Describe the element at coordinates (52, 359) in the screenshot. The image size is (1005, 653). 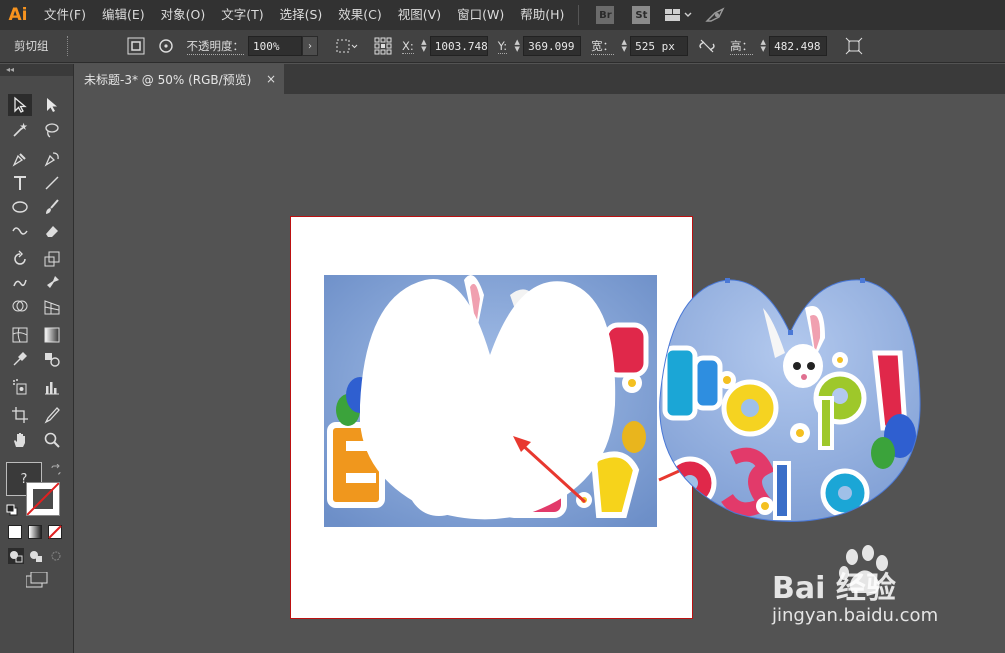
I see `blend-tool-icon` at that location.